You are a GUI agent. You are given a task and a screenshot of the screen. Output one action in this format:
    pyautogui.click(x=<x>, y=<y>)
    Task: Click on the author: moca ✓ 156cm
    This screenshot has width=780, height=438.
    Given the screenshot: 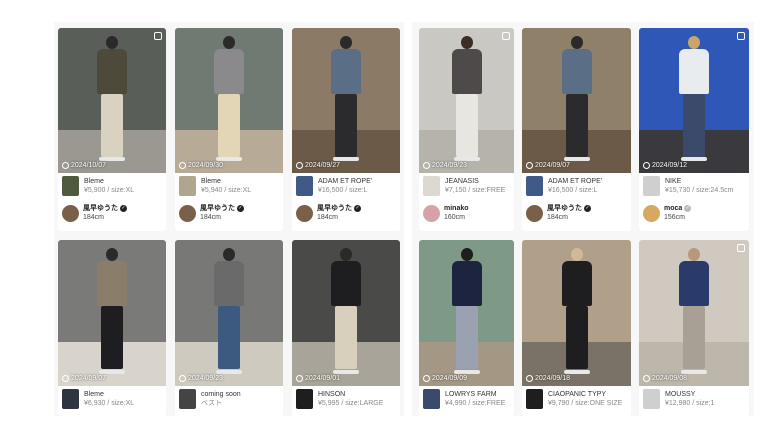 What is the action you would take?
    pyautogui.click(x=667, y=213)
    